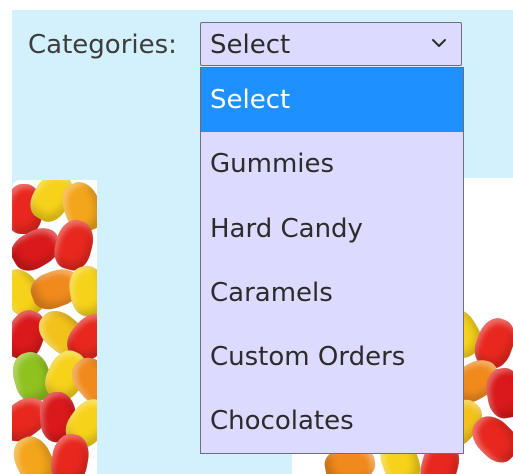 Image resolution: width=513 pixels, height=474 pixels. I want to click on gummy-bears-photo-left, so click(54, 327).